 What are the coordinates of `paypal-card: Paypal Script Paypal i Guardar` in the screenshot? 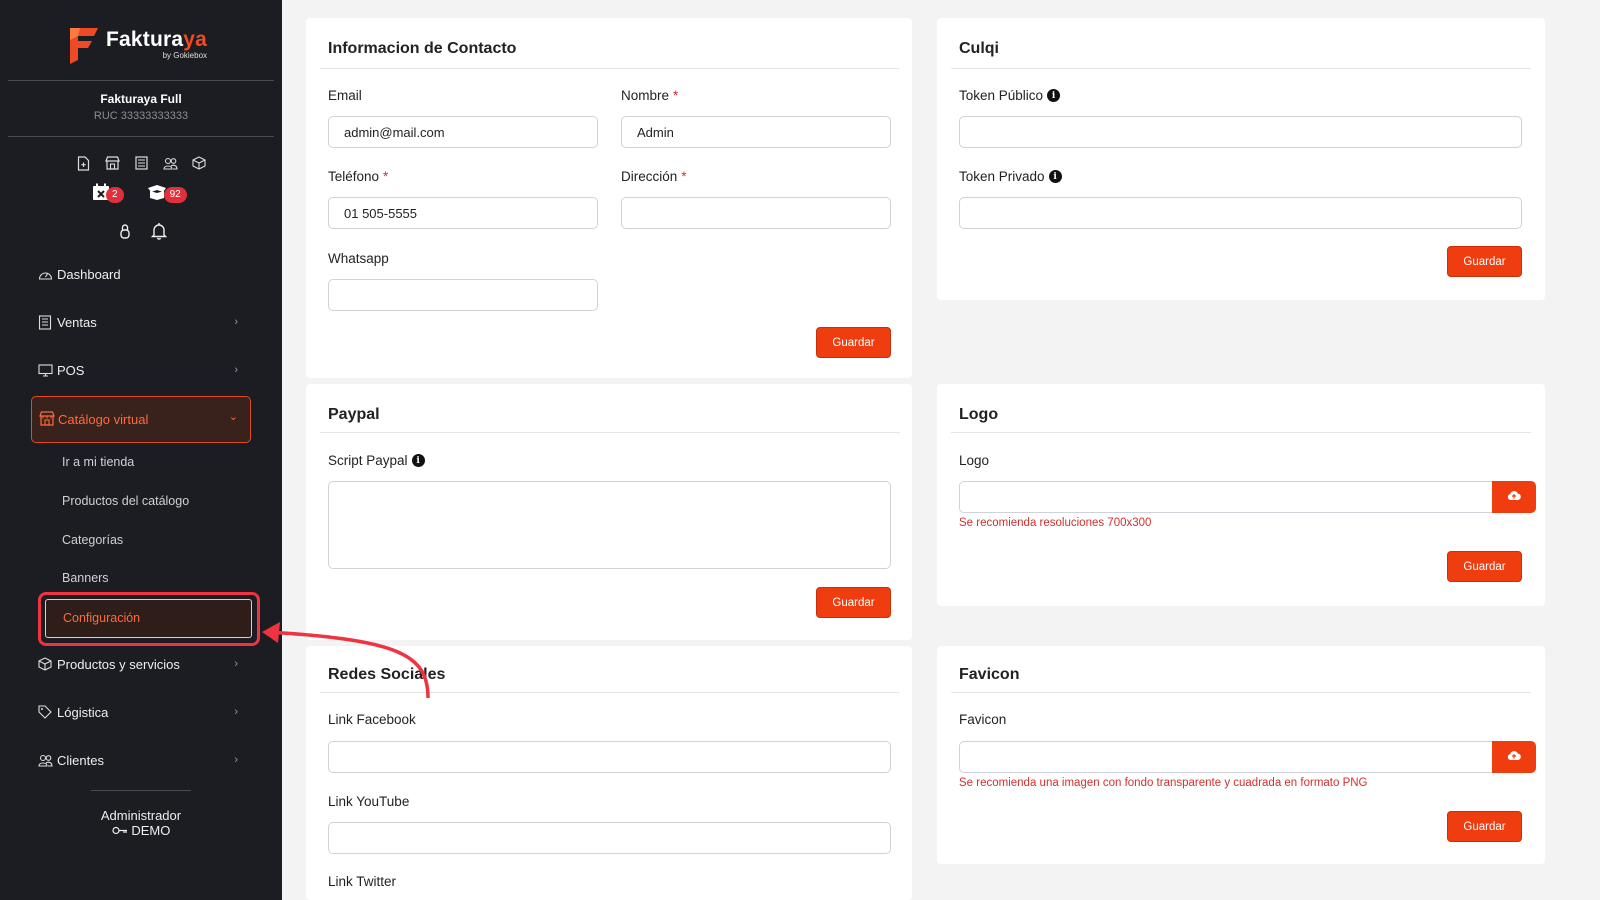 It's located at (609, 512).